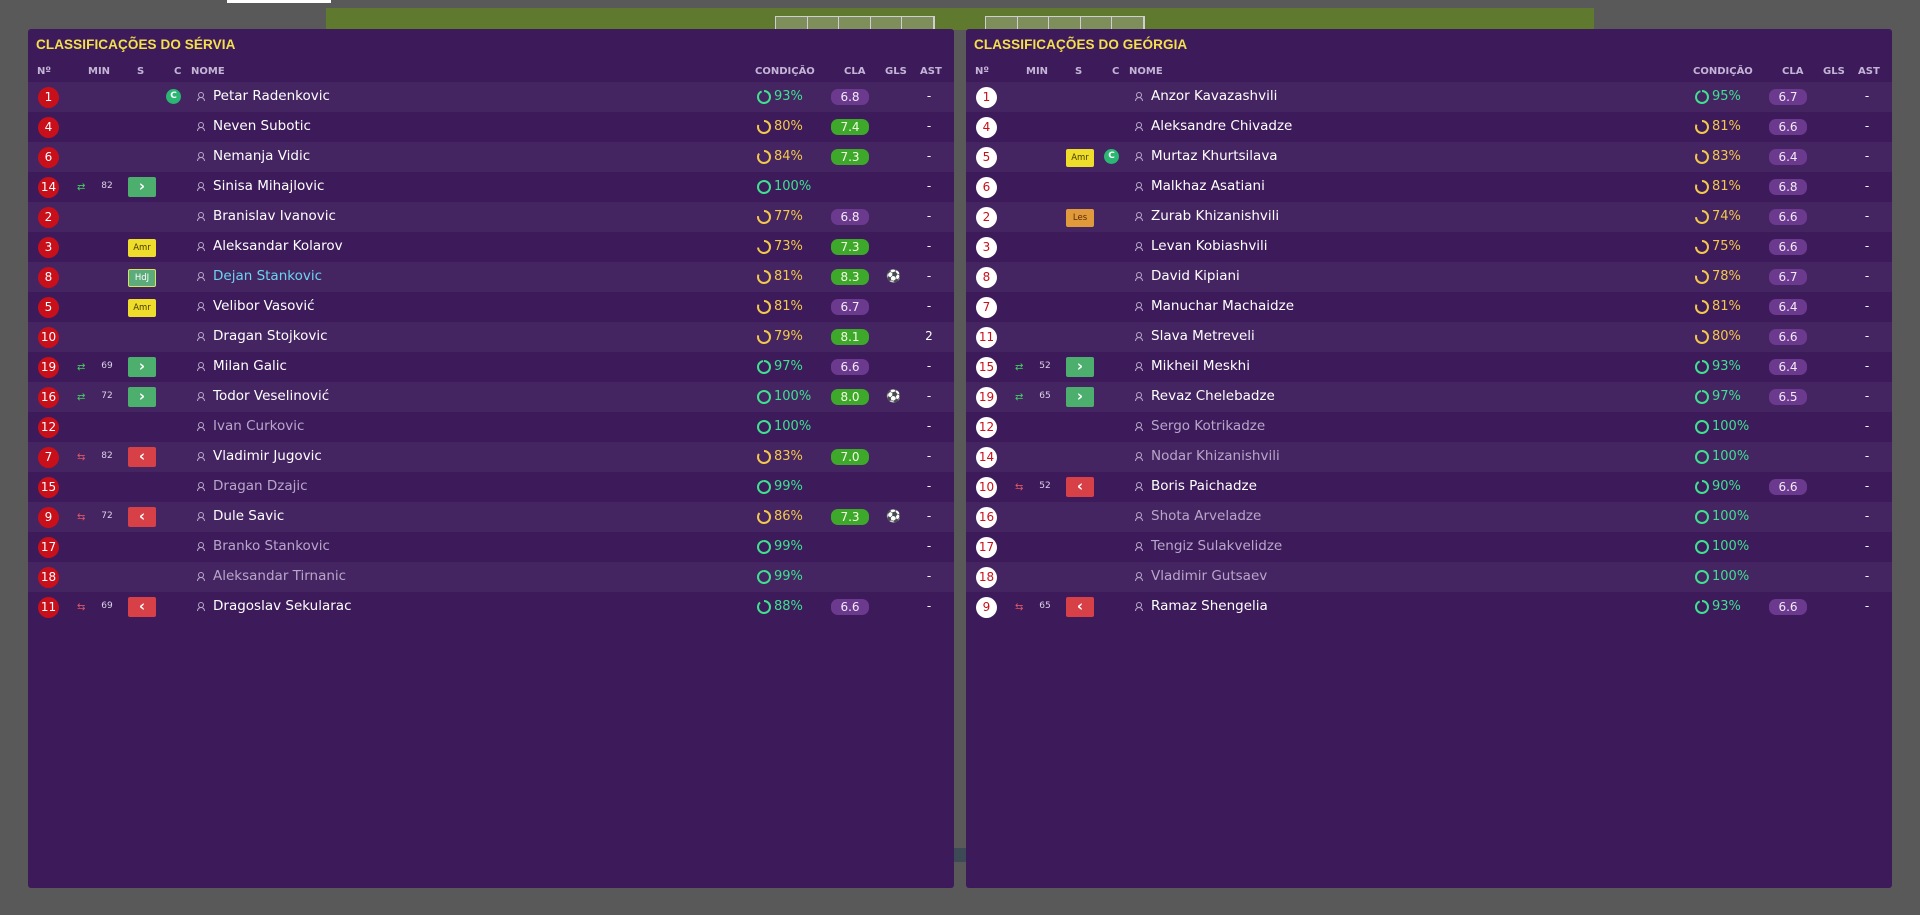 This screenshot has height=915, width=1920. What do you see at coordinates (1429, 187) in the screenshot?
I see `player-row: 6 Malkhaz Asatiani 81% 6.8 -` at bounding box center [1429, 187].